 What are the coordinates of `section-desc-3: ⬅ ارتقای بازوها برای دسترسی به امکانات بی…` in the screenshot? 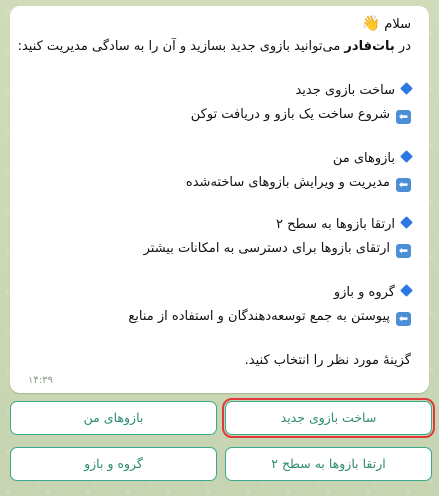 It's located at (277, 249).